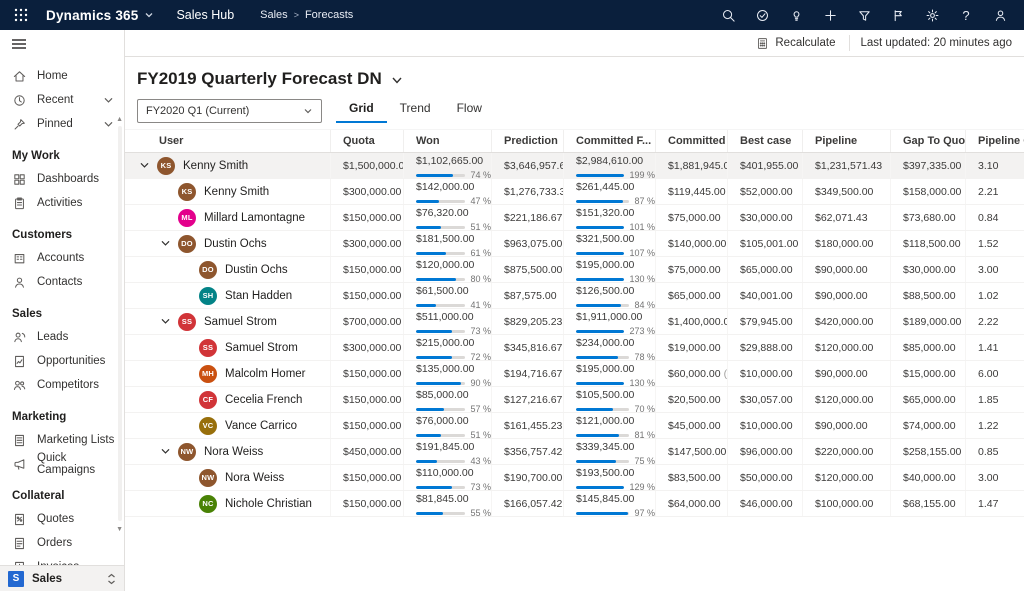 The width and height of the screenshot is (1024, 591). Describe the element at coordinates (149, 15) in the screenshot. I see `app-chevron-down-icon` at that location.